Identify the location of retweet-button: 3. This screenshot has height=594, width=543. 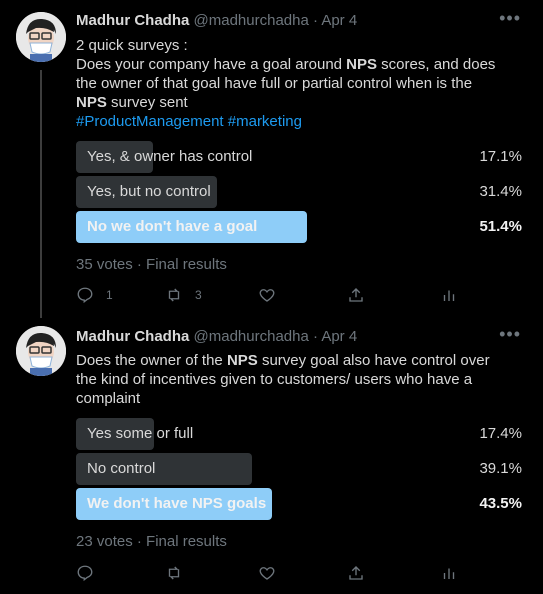
(183, 295).